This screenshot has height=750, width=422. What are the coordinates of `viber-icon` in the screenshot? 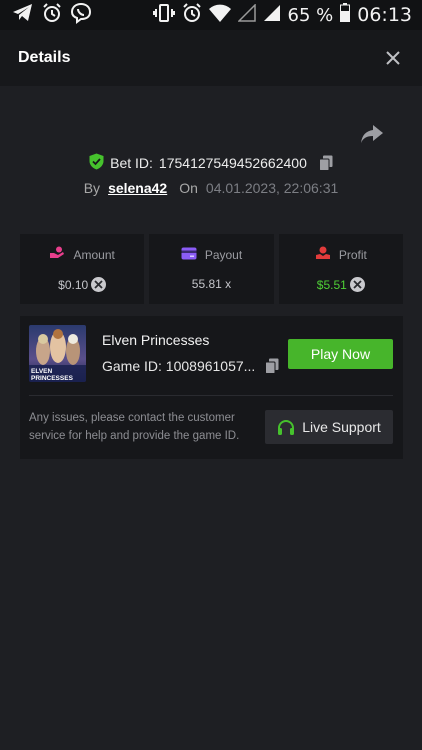 It's located at (81, 15).